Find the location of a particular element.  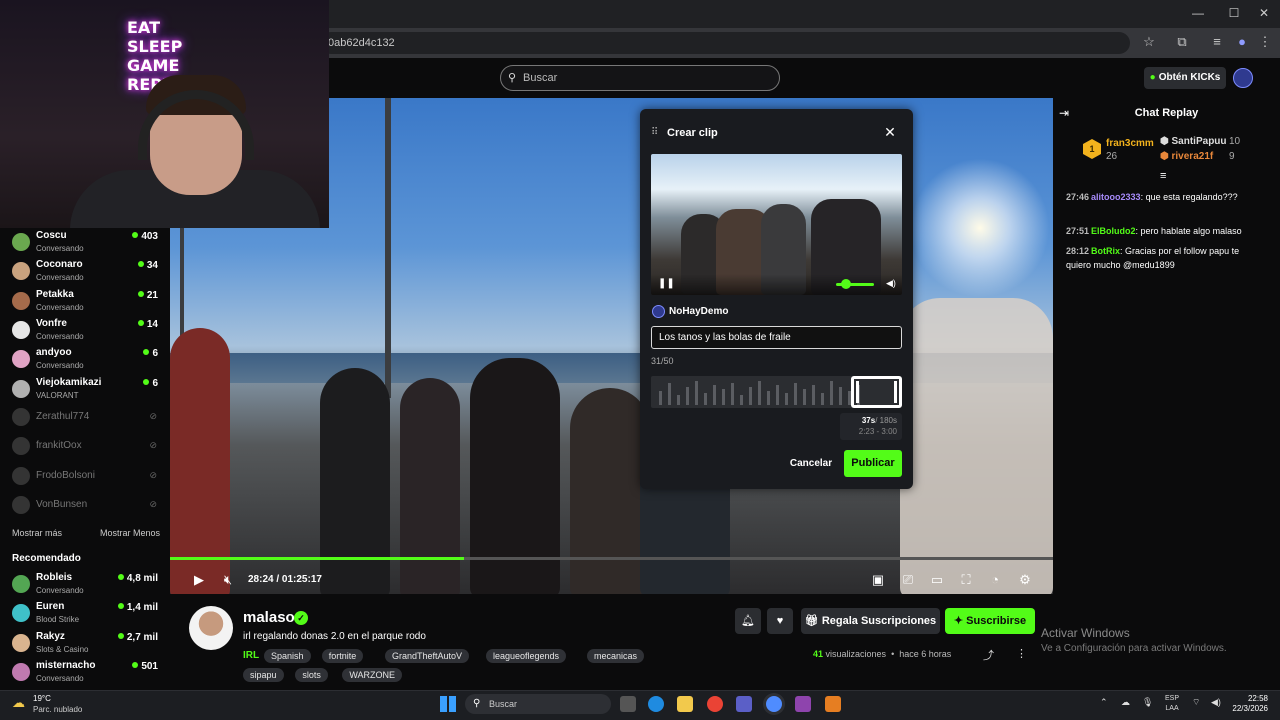

search-placeholder: Buscar is located at coordinates (540, 78).